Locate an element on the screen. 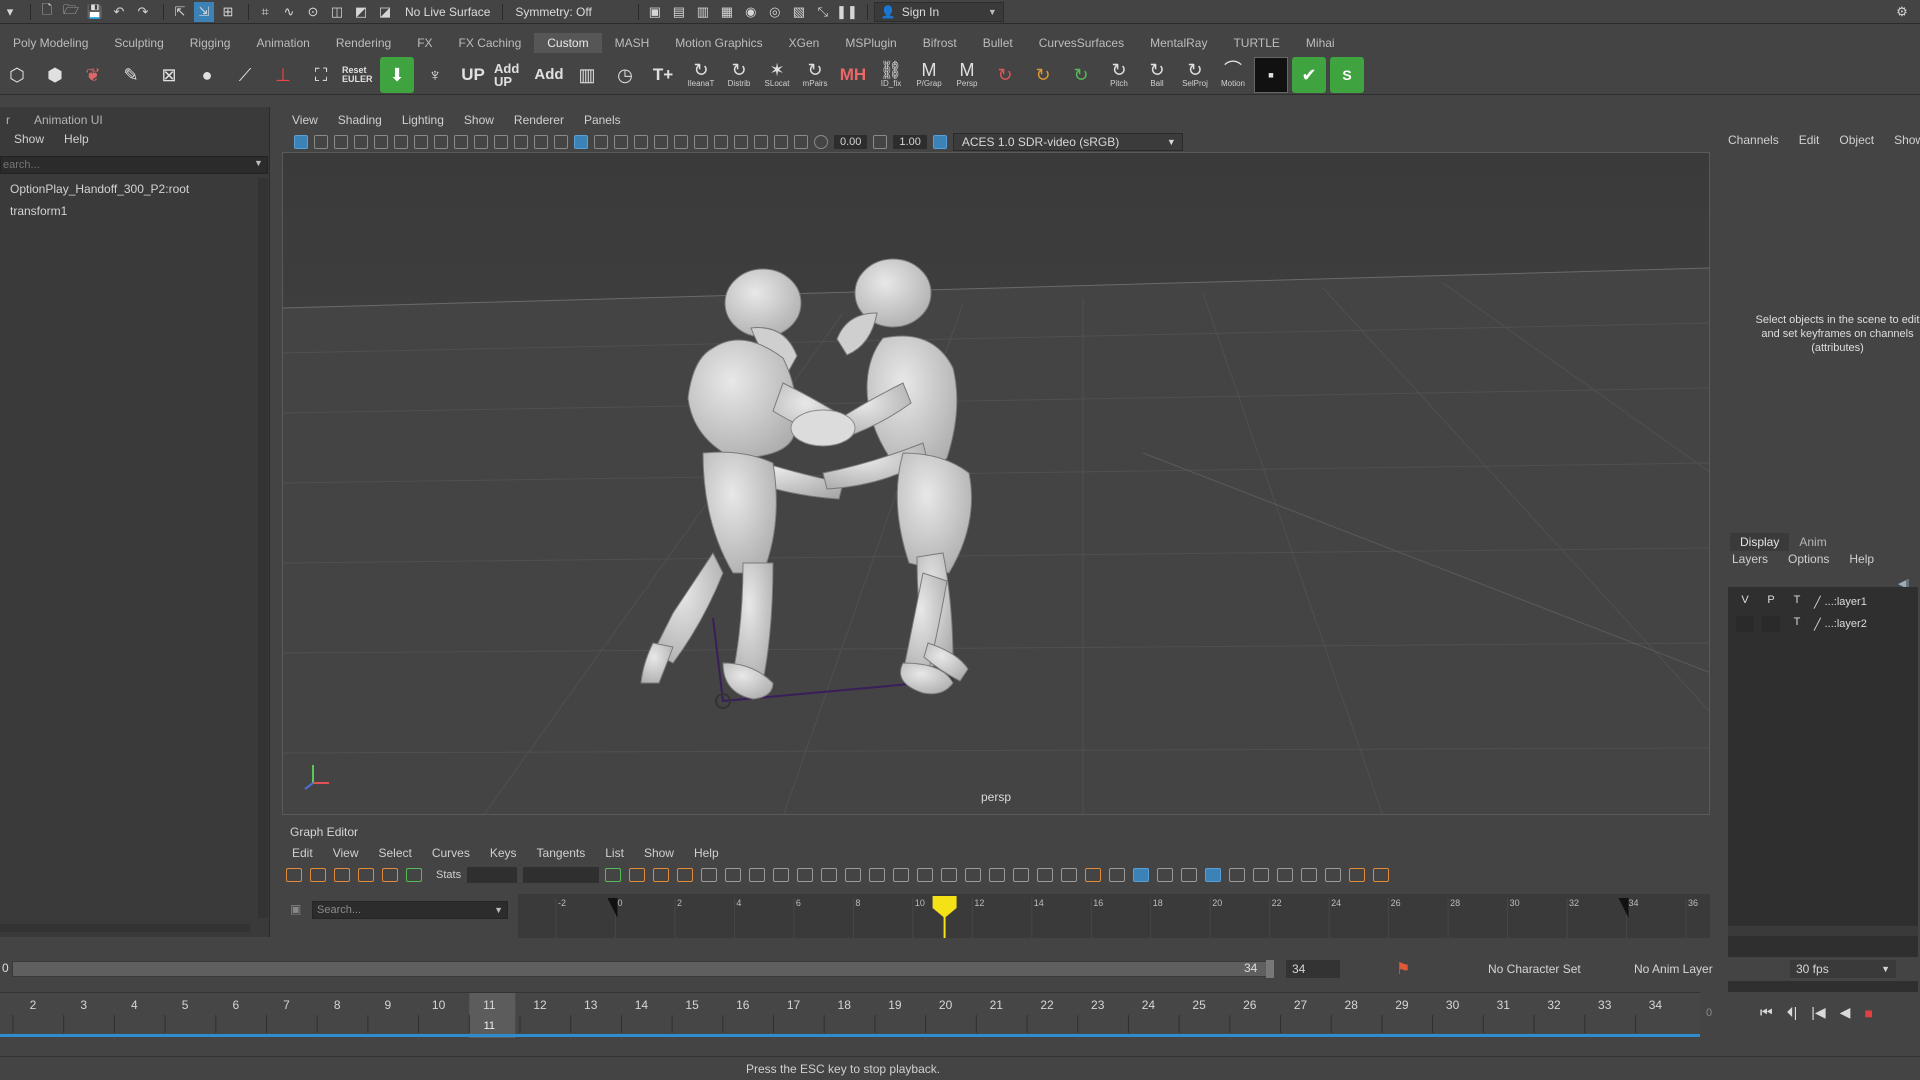  safe-action-icon is located at coordinates (521, 142).